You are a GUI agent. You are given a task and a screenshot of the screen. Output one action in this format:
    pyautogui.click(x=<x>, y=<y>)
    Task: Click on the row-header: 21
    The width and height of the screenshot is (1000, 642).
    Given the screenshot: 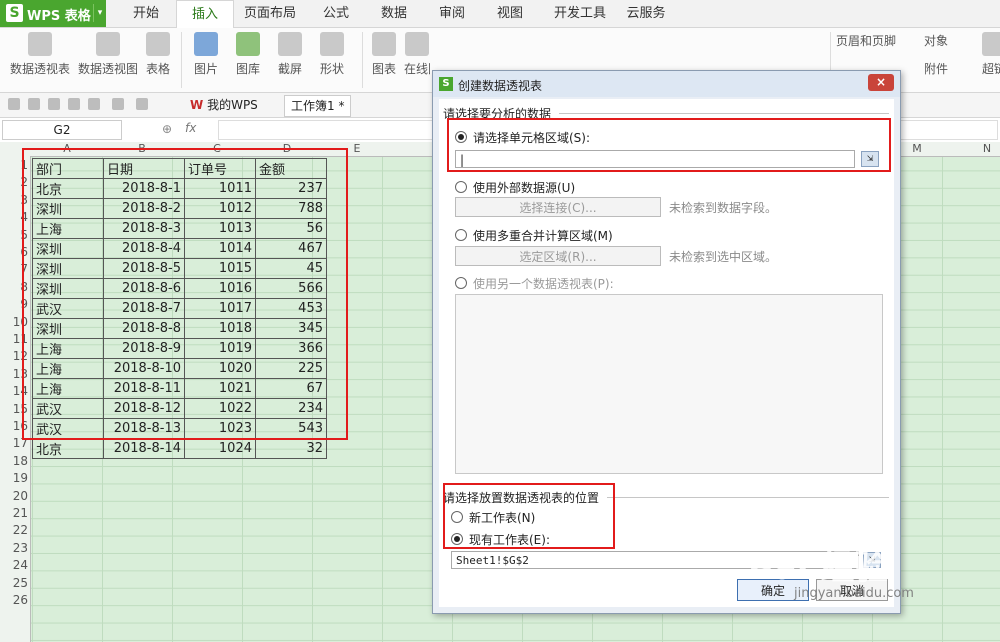 What is the action you would take?
    pyautogui.click(x=14, y=513)
    